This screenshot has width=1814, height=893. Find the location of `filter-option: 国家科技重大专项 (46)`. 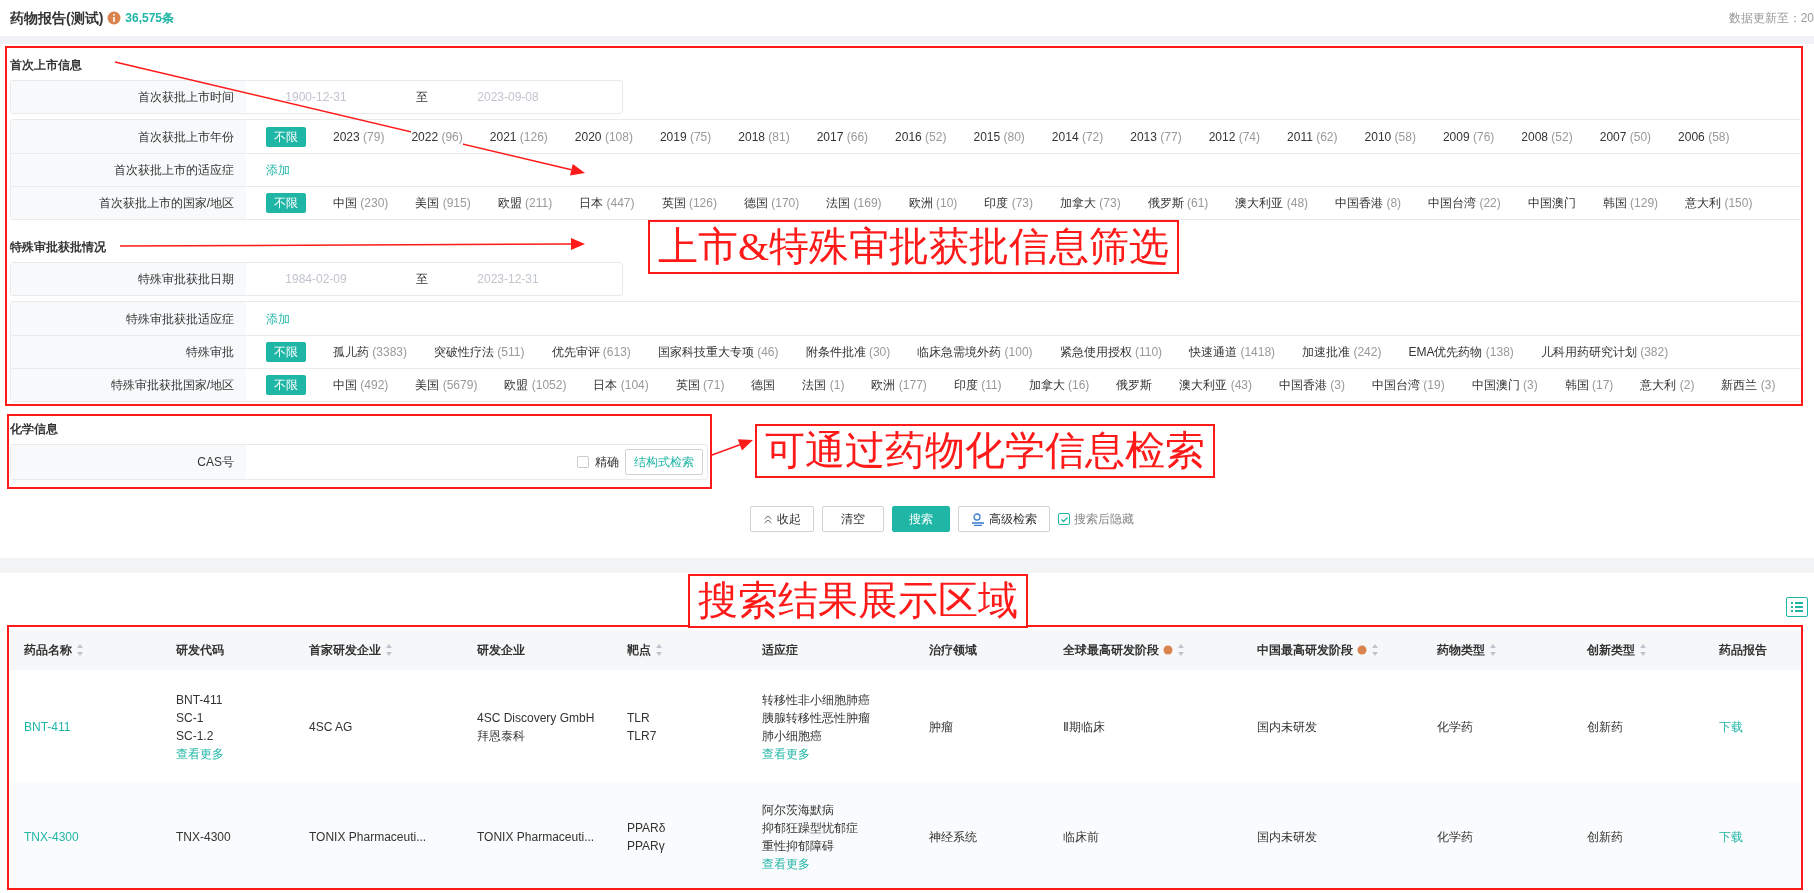

filter-option: 国家科技重大专项 (46) is located at coordinates (718, 352).